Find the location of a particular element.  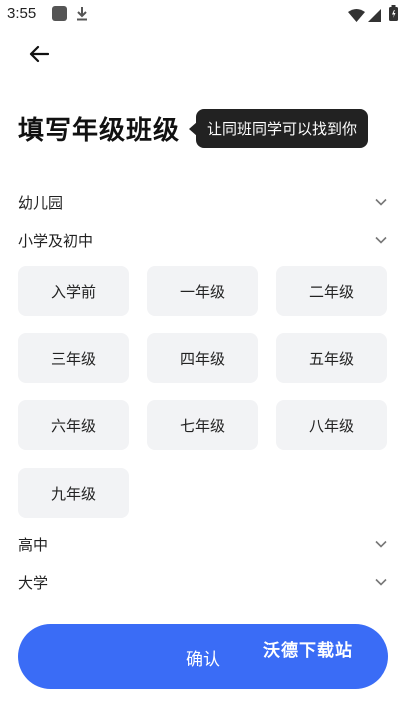

grade-button: 三年级 is located at coordinates (73, 358).